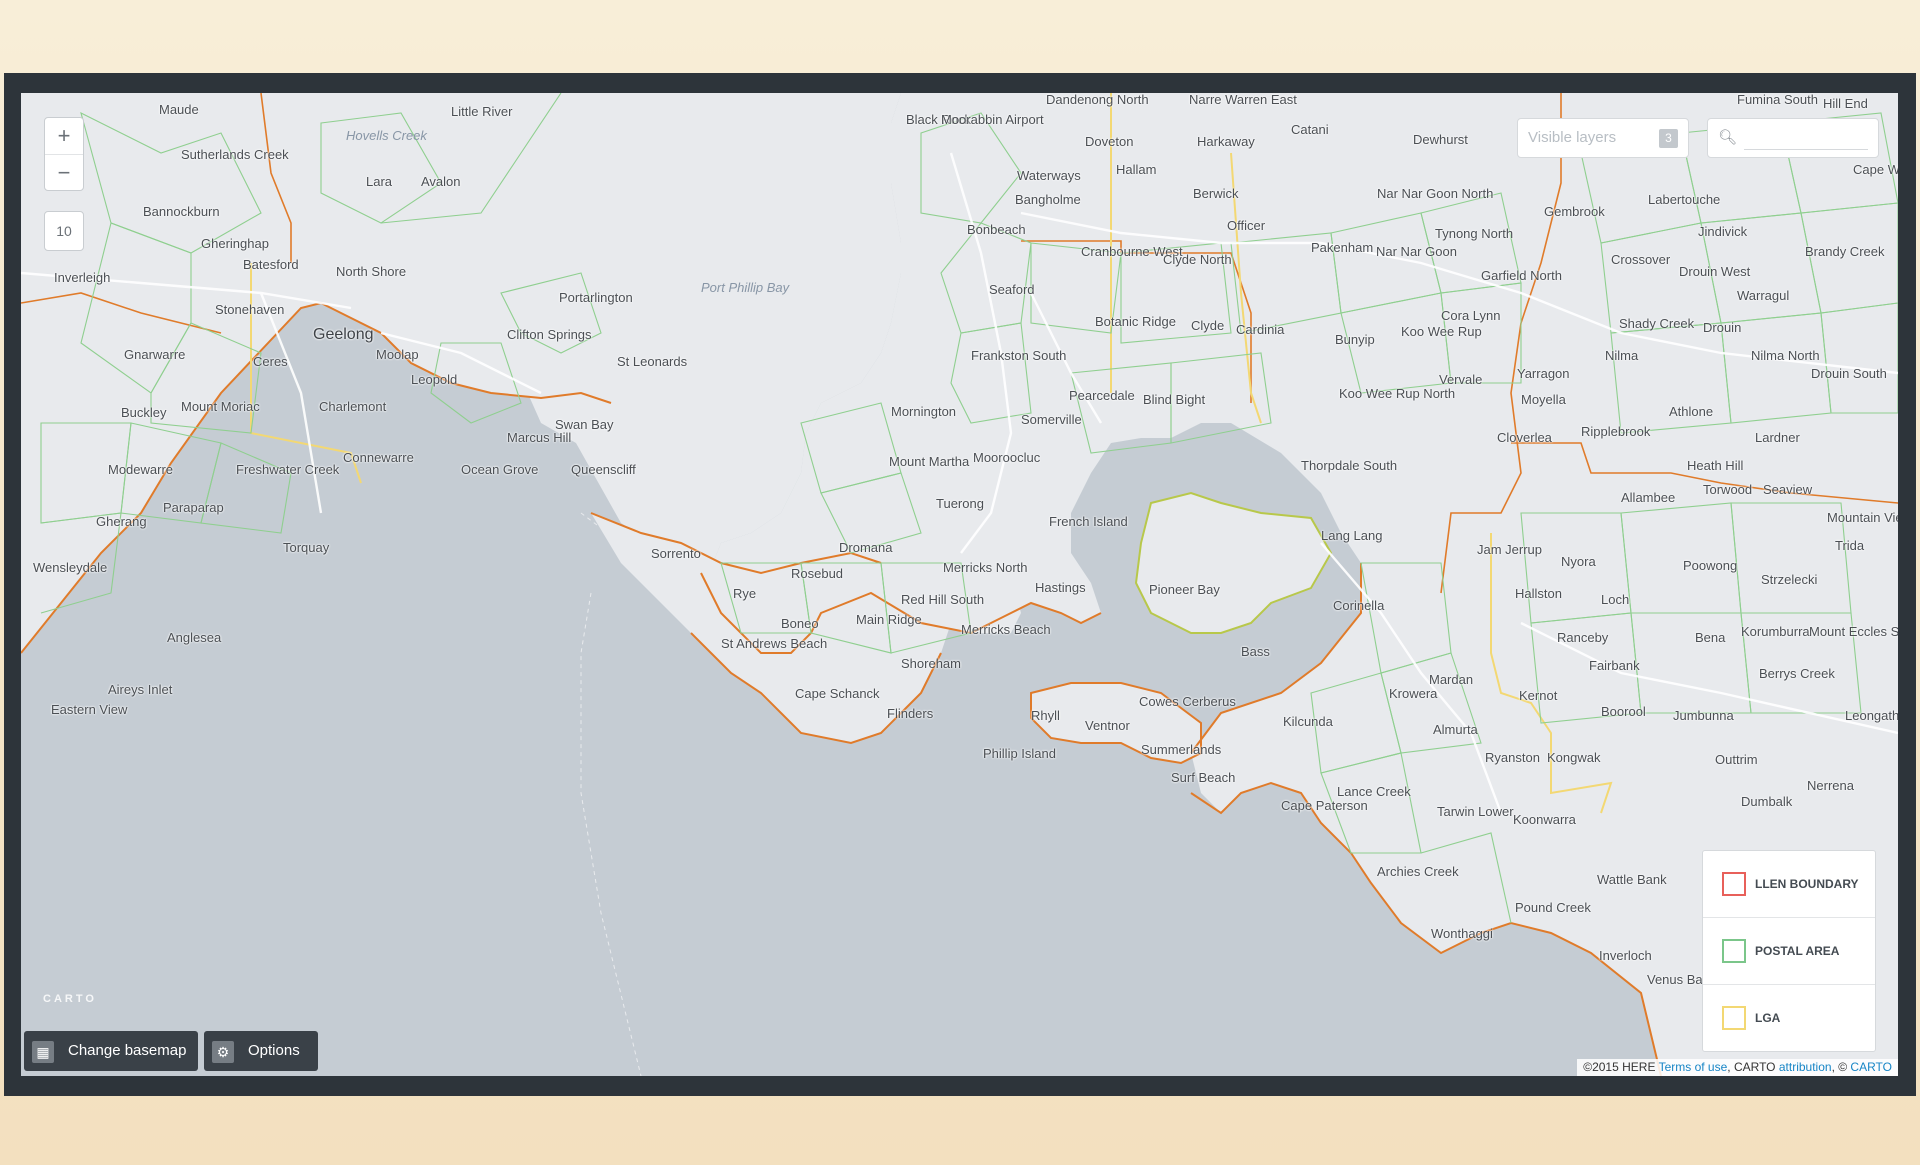 Image resolution: width=1920 pixels, height=1165 pixels. What do you see at coordinates (1641, 259) in the screenshot?
I see `place-label: Crossover` at bounding box center [1641, 259].